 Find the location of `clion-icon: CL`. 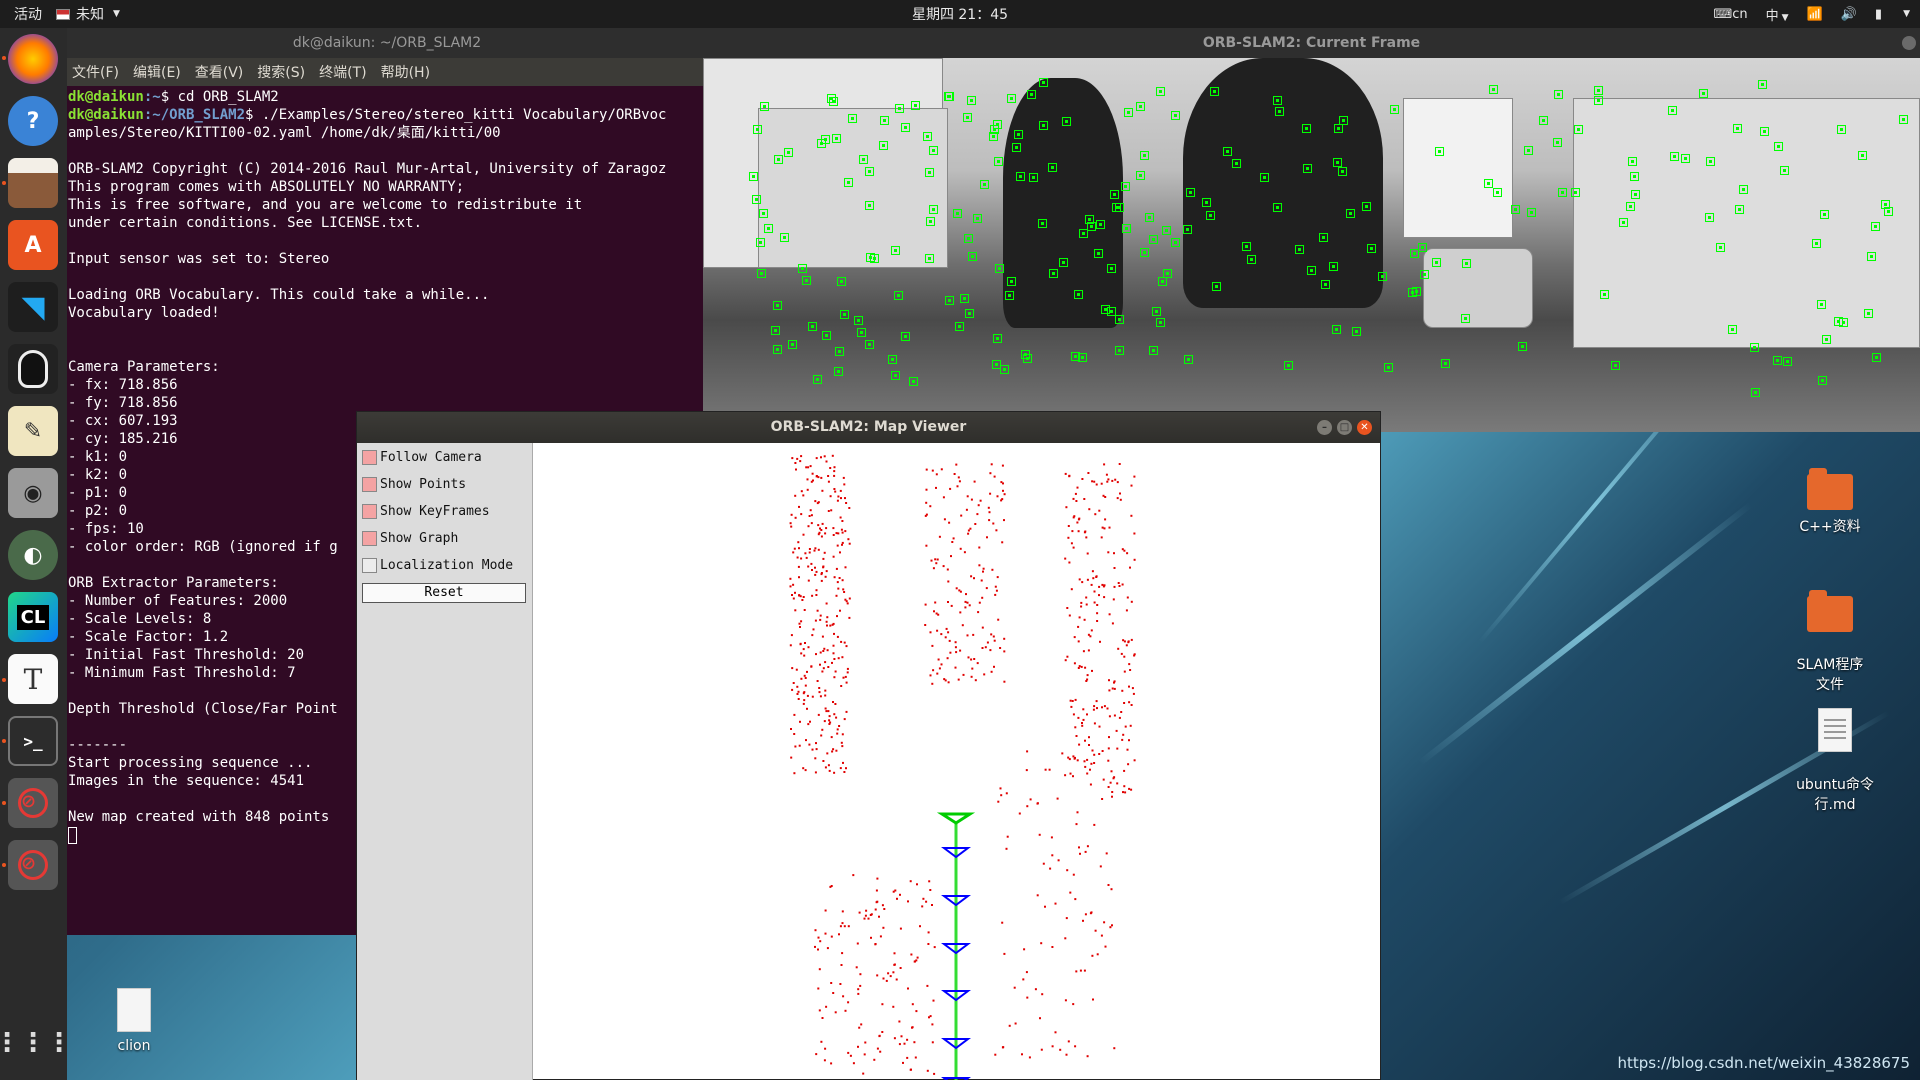

clion-icon: CL is located at coordinates (33, 617).